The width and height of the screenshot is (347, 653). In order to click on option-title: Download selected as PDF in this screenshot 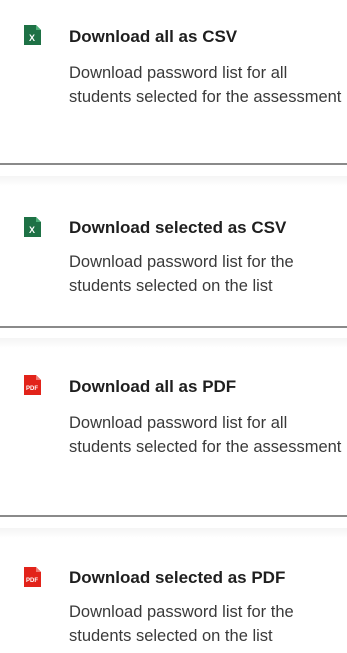, I will do `click(177, 577)`.